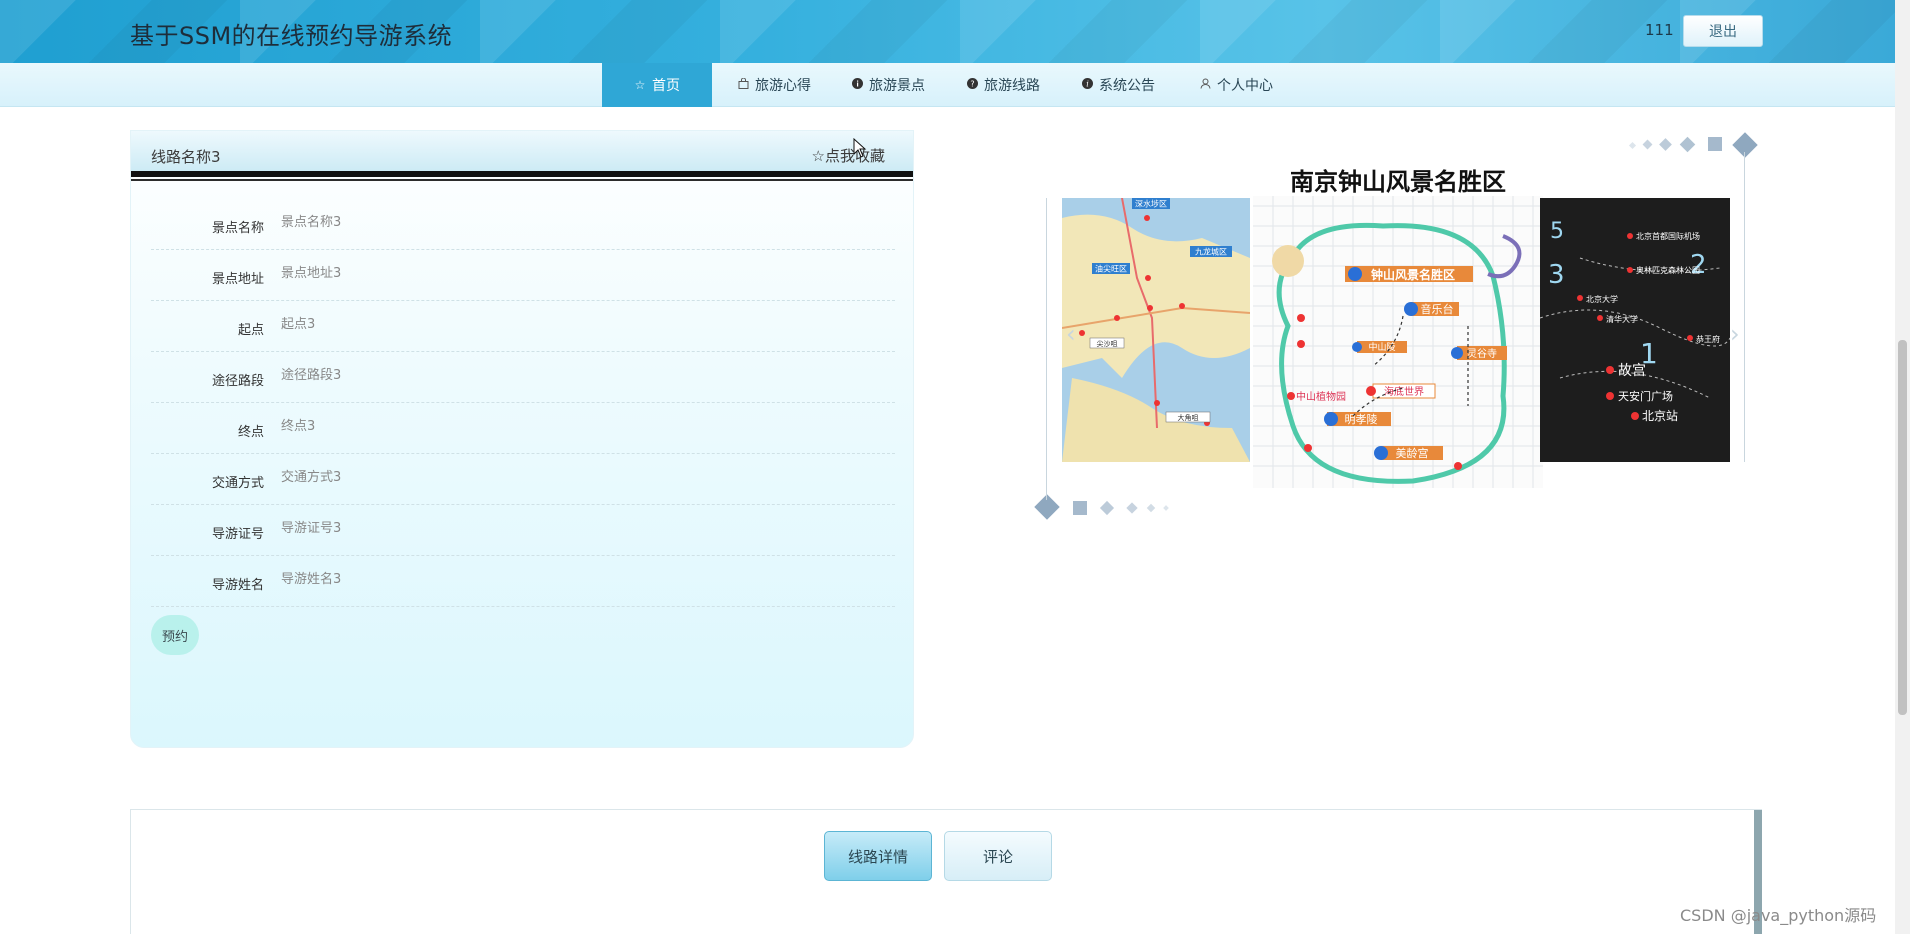  Describe the element at coordinates (1404, 391) in the screenshot. I see `map-spot-label: 海底世界` at that location.